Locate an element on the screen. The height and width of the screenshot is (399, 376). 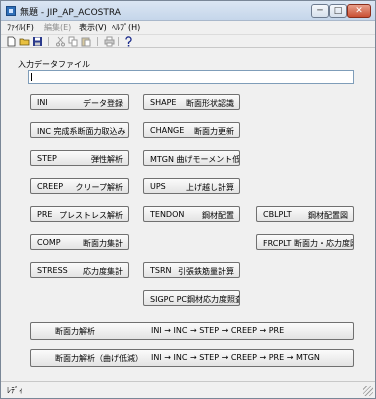
title-bar: 無題 - JIP_AP_ACOSTRA ─ □ ✕ is located at coordinates (188, 11).